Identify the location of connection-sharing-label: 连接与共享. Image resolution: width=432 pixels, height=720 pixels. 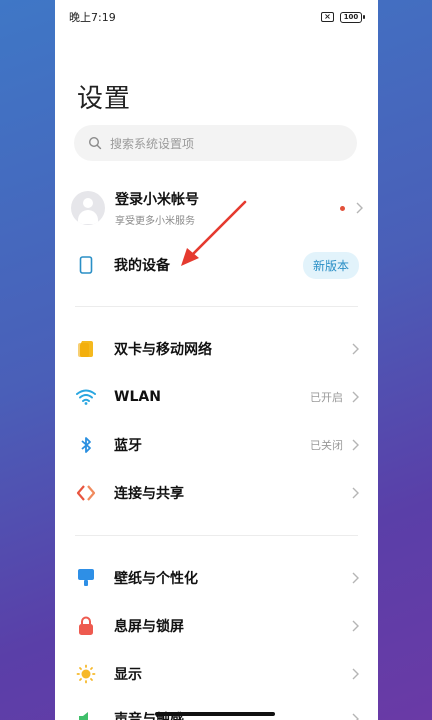
(149, 494).